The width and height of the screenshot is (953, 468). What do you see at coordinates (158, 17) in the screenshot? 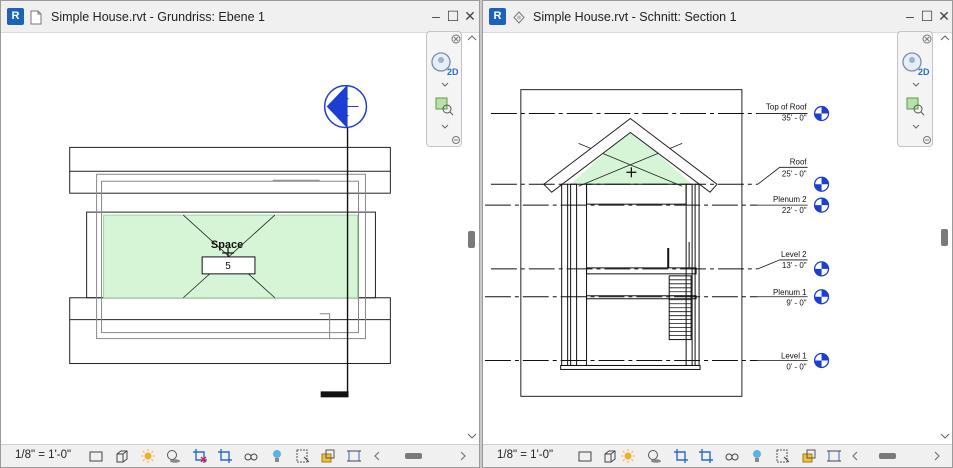
I see `floor-plan-window-title: Simple House.rvt - Grundriss: Ebene 1` at bounding box center [158, 17].